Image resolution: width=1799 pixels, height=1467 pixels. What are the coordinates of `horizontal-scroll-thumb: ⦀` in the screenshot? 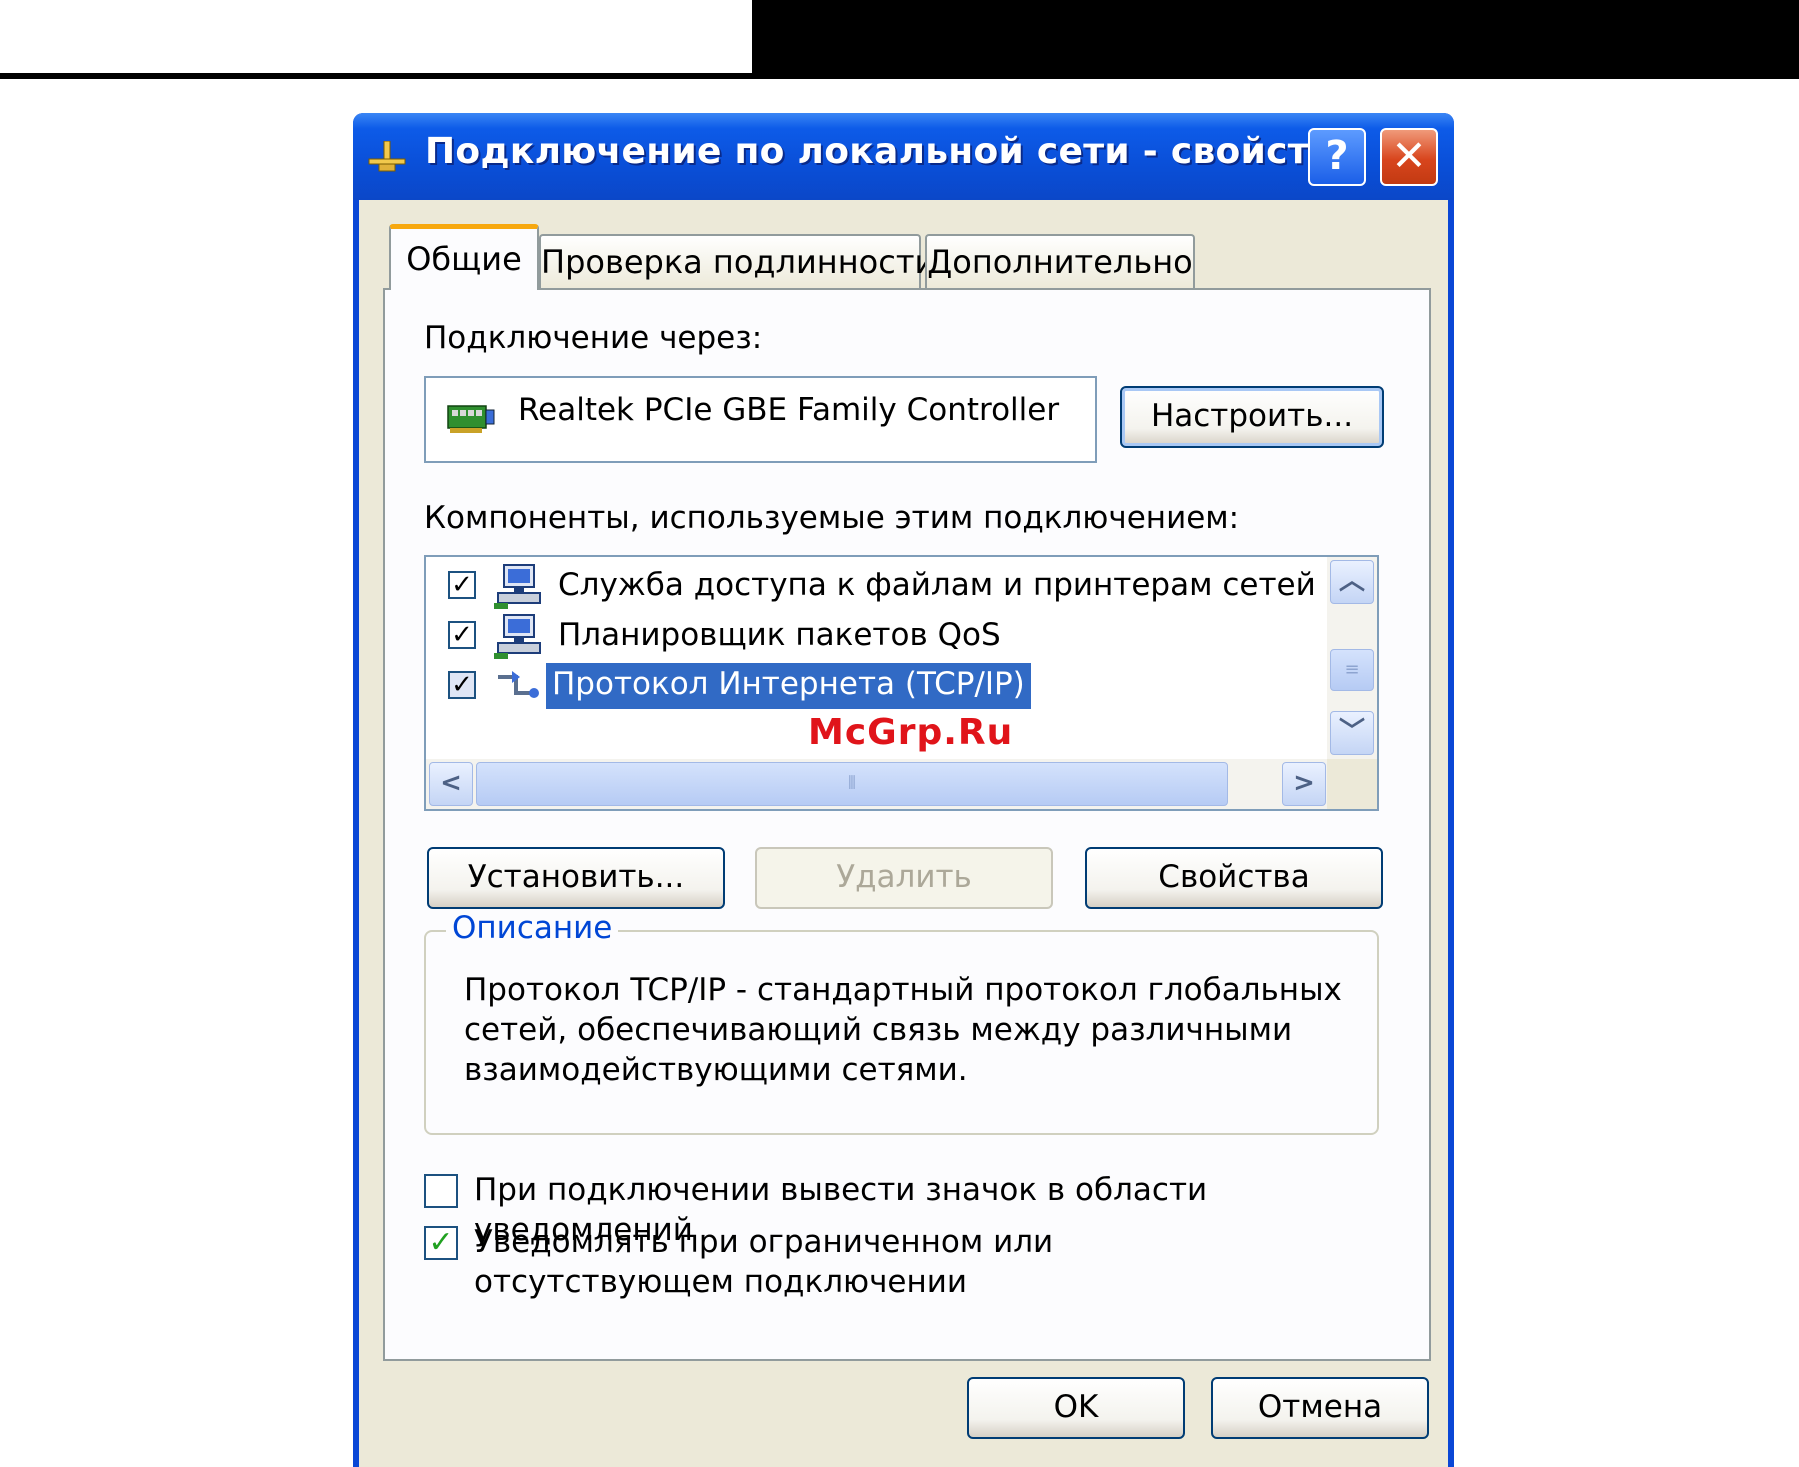 It's located at (852, 784).